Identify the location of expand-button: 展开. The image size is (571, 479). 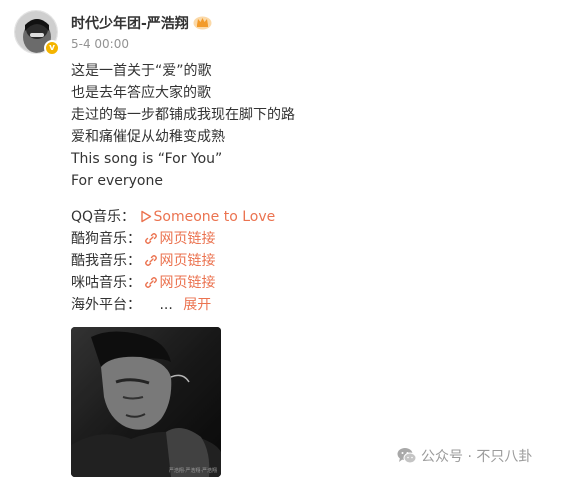
(197, 305).